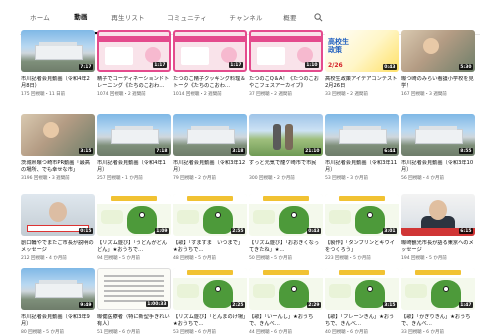  Describe the element at coordinates (362, 167) in the screenshot. I see `video-title: 市川記者会見動画（令和3年11月）` at that location.